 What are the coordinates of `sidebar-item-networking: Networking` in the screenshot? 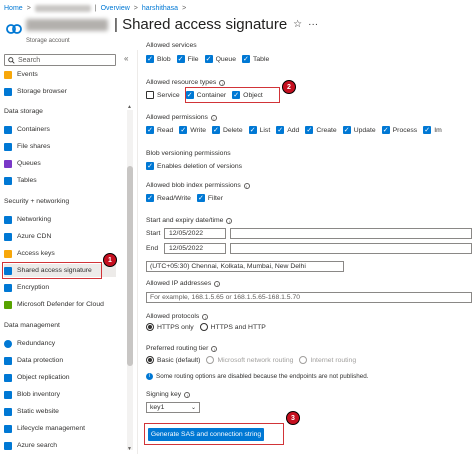 It's located at (60, 219).